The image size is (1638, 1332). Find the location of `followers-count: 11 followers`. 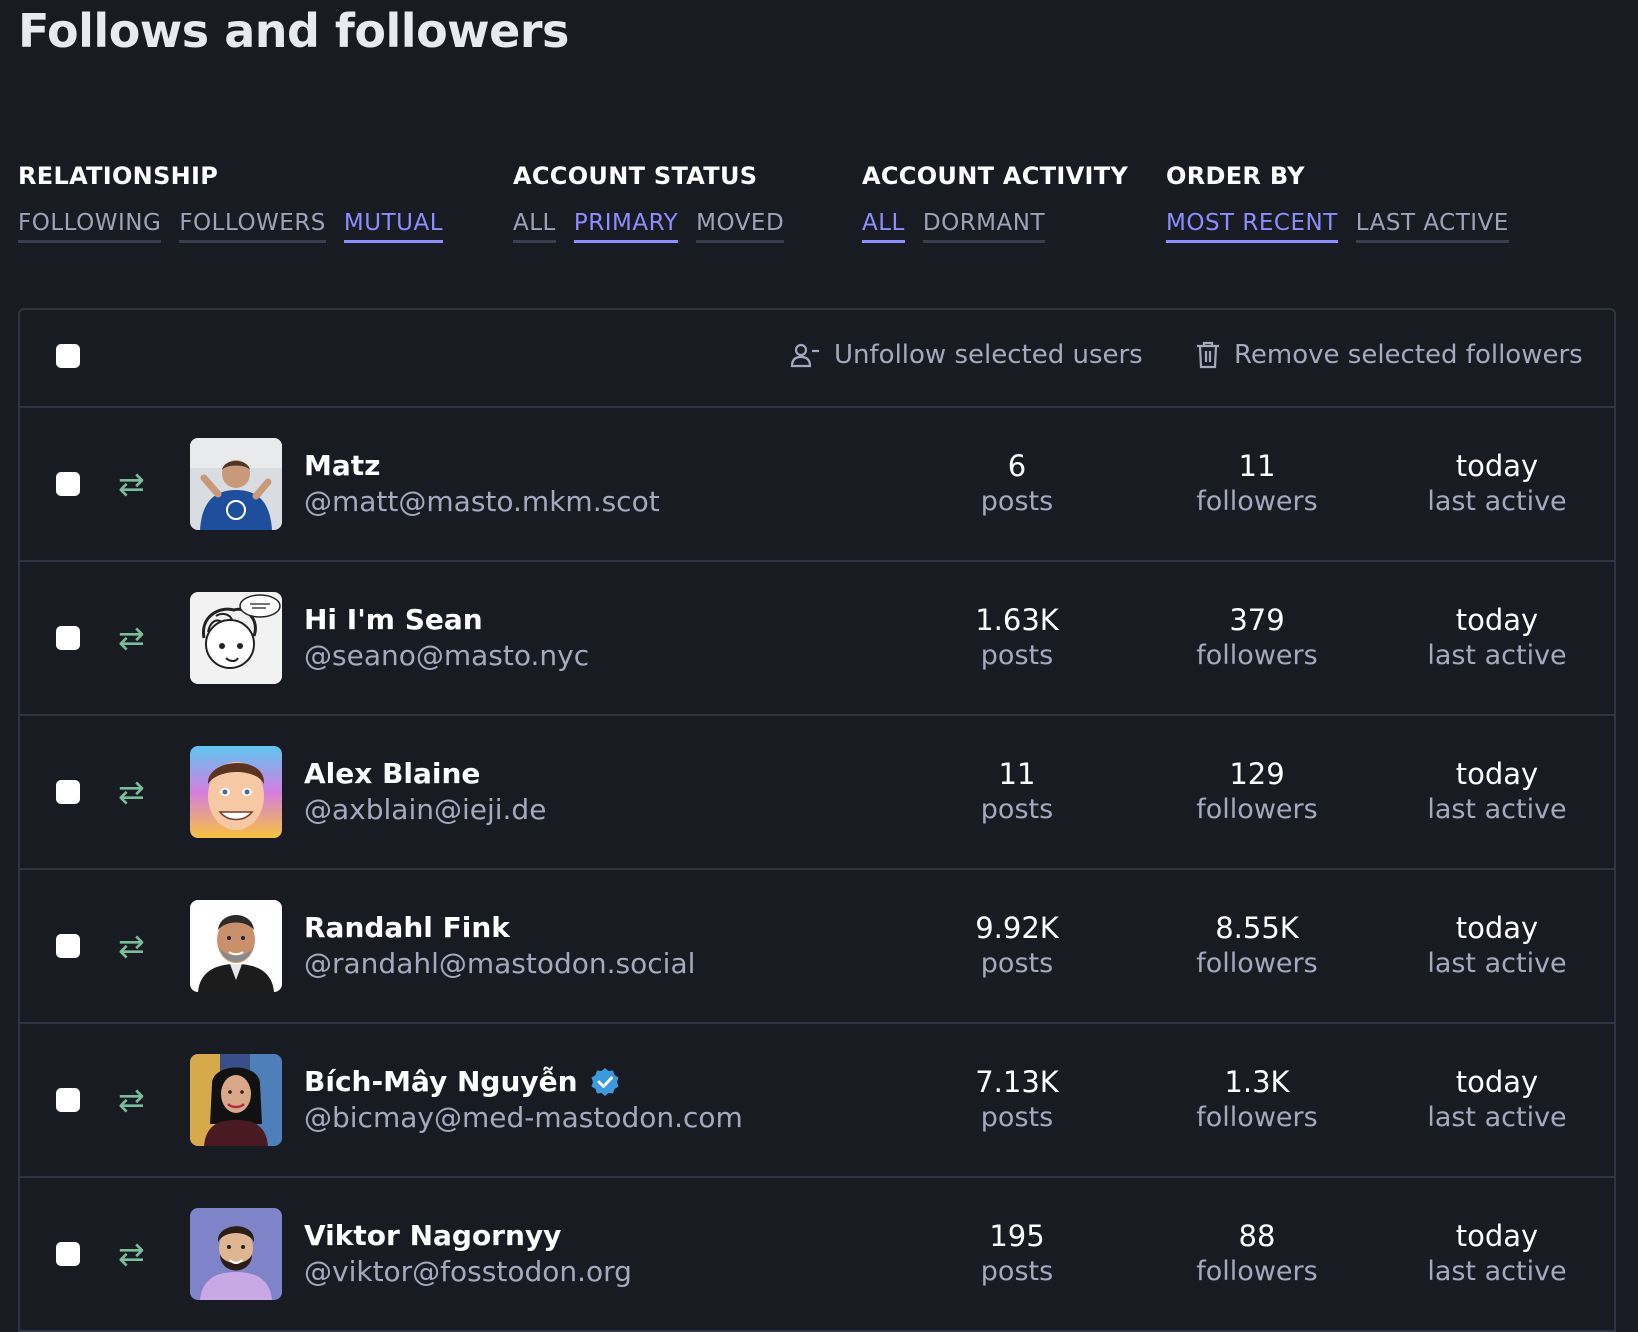

followers-count: 11 followers is located at coordinates (1257, 483).